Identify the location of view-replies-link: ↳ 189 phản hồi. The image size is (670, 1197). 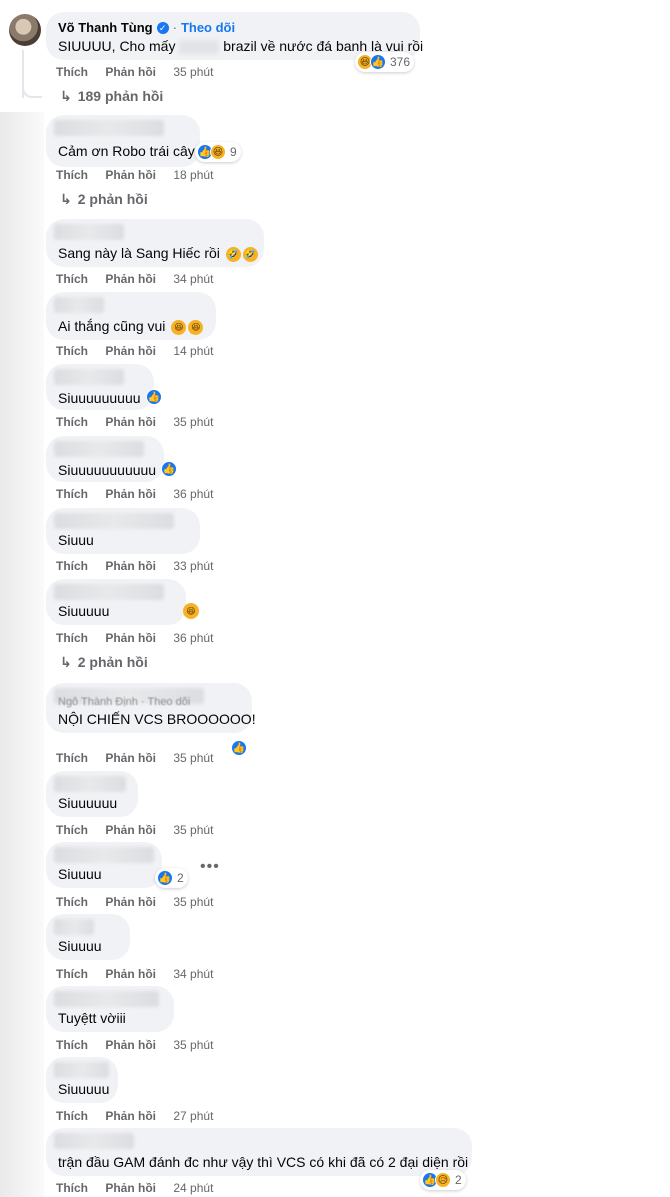
(111, 96).